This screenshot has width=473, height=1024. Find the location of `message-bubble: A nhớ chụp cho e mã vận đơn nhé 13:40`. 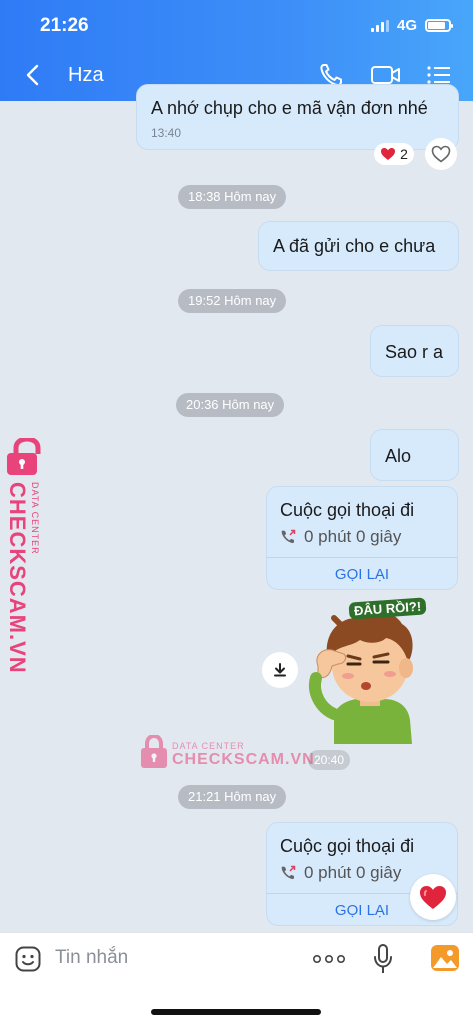

message-bubble: A nhớ chụp cho e mã vận đơn nhé 13:40 is located at coordinates (297, 117).